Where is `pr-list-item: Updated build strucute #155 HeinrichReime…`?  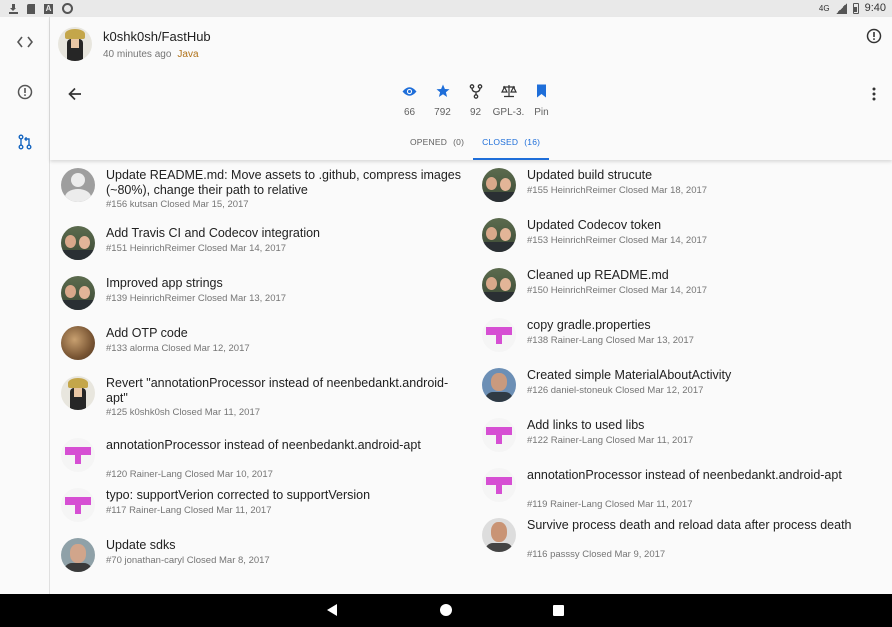
pr-list-item: Updated build strucute #155 HeinrichReime… is located at coordinates (681, 190).